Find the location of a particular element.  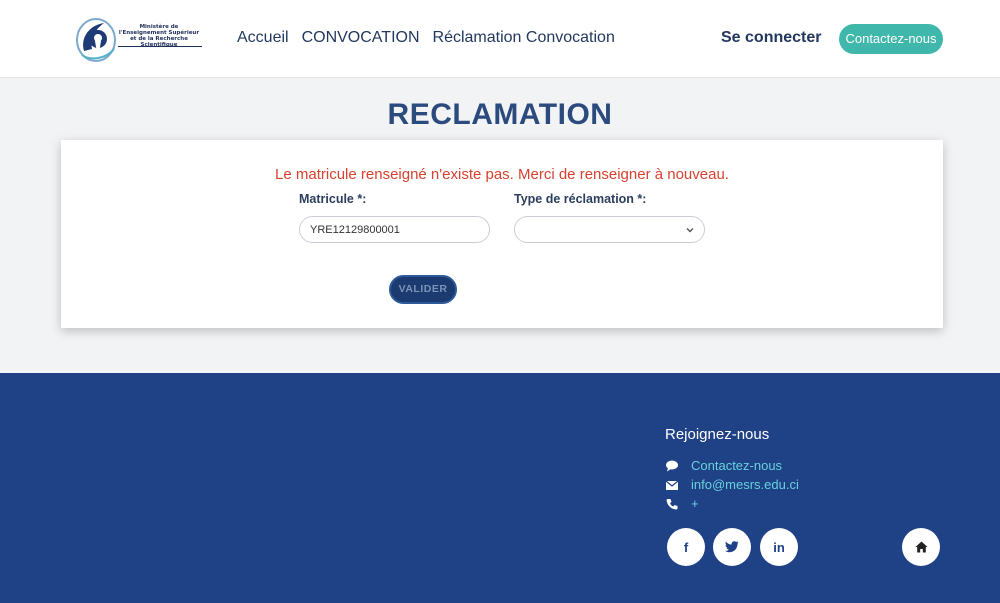

valider-button: VALIDER is located at coordinates (423, 289).